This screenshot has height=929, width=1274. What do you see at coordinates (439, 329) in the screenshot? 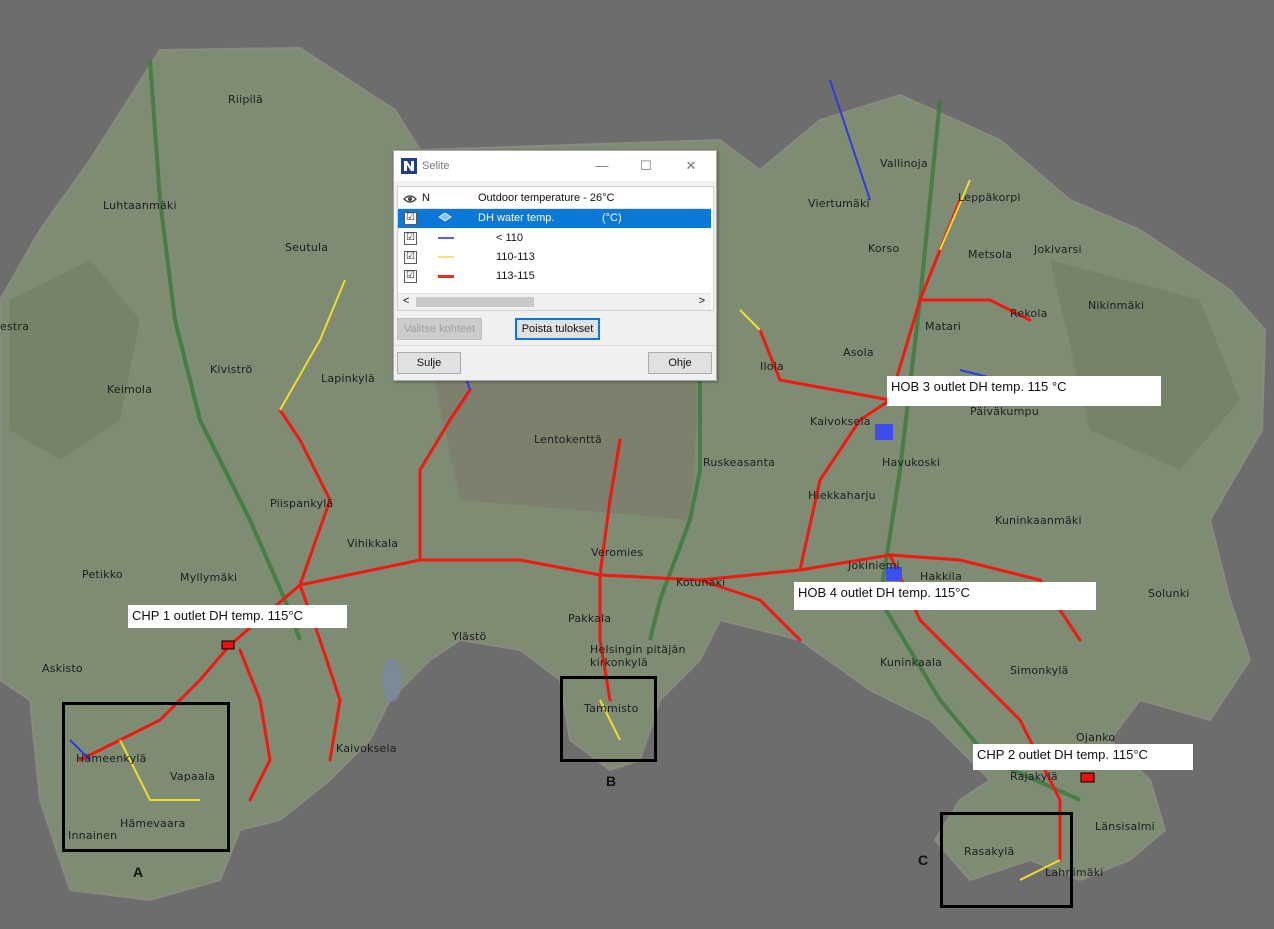
I see `select-objects-button: Valitse kohteet` at bounding box center [439, 329].